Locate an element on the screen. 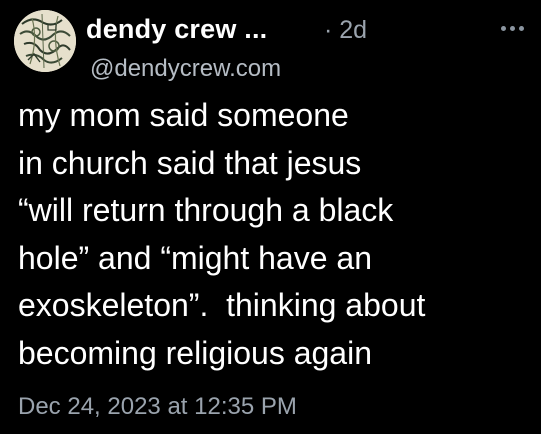 This screenshot has height=434, width=541. more-horizontal-icon is located at coordinates (503, 28).